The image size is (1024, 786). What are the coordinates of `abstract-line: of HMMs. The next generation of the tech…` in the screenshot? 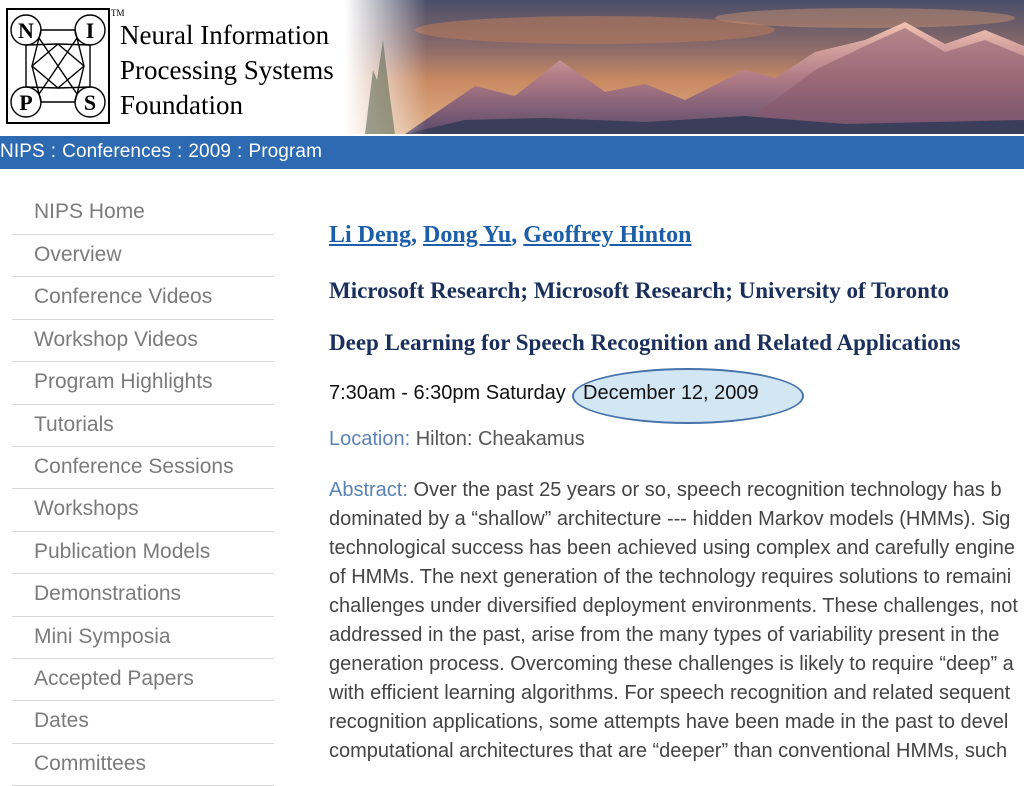 It's located at (670, 577).